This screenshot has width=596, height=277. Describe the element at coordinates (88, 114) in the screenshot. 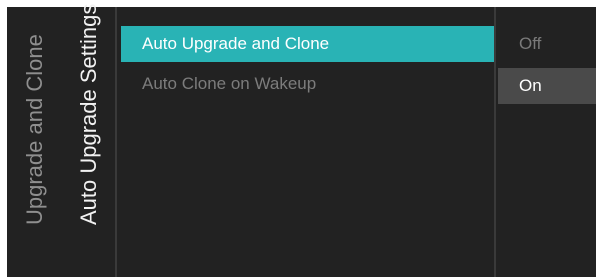

I see `breadcrumb-current: Auto Upgrade Settings` at that location.